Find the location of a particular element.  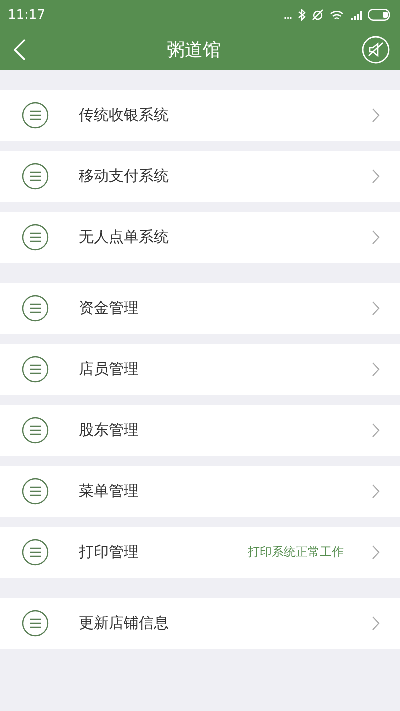

status-text: 打印系统正常工作 is located at coordinates (296, 552).